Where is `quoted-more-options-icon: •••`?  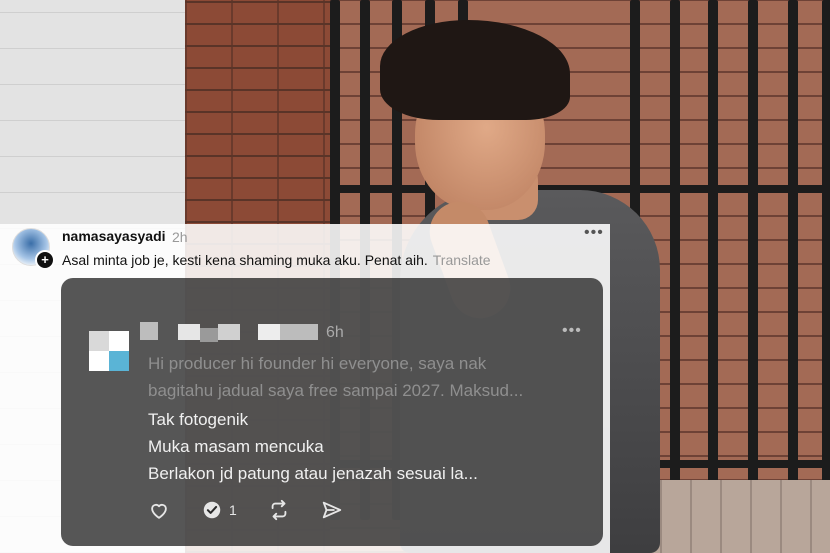
quoted-more-options-icon: ••• is located at coordinates (572, 331).